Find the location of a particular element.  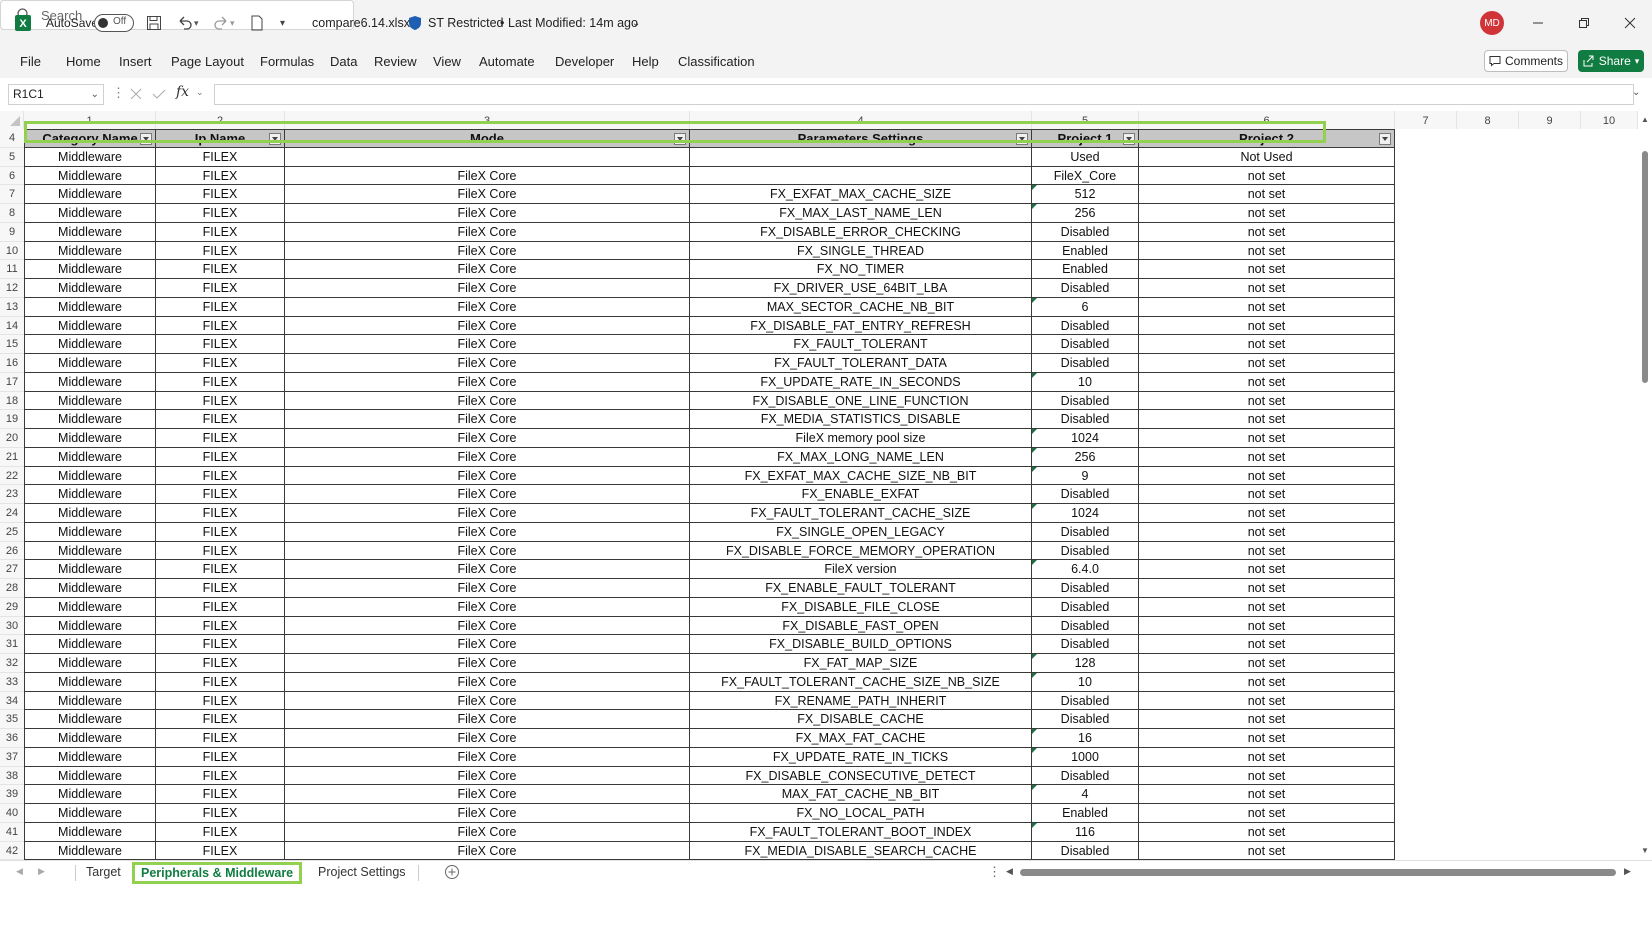

new-file-icon is located at coordinates (257, 23).